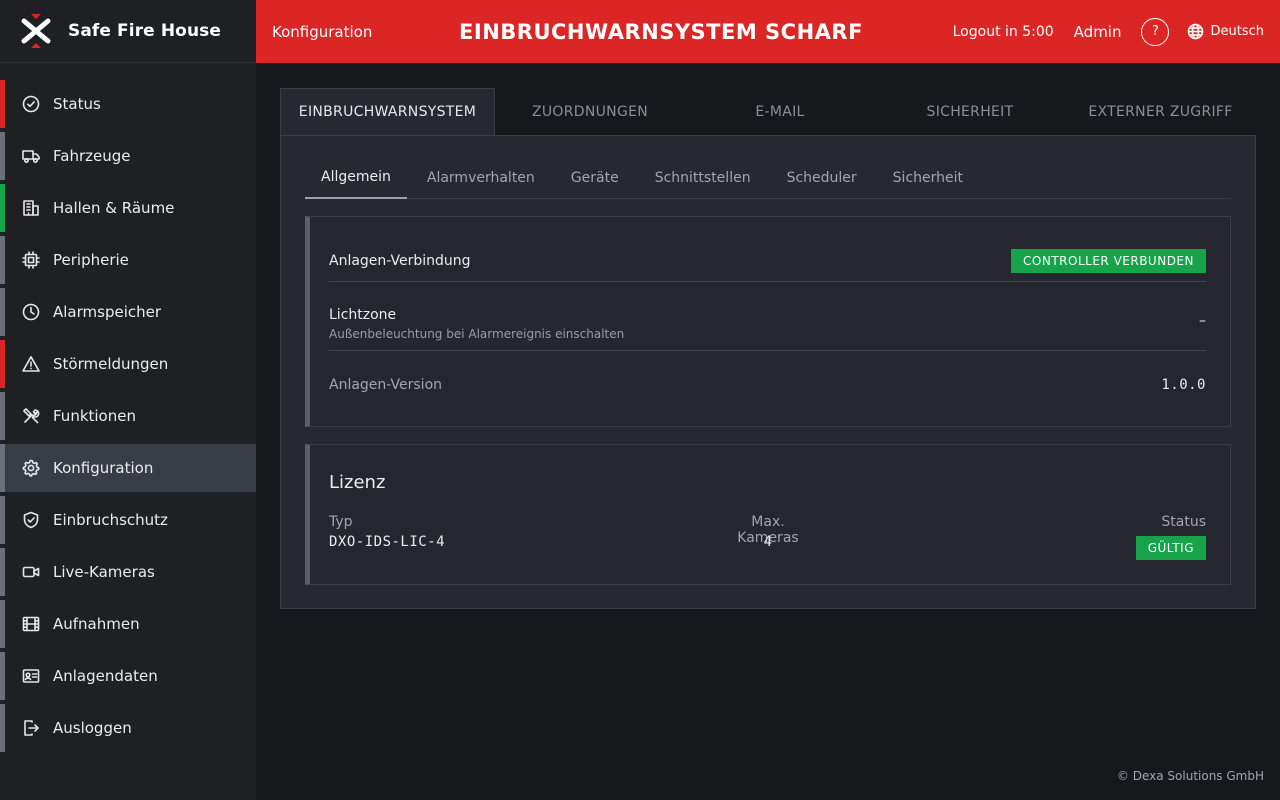 Image resolution: width=1280 pixels, height=800 pixels. What do you see at coordinates (780, 111) in the screenshot?
I see `tab-email: E-MAIL` at bounding box center [780, 111].